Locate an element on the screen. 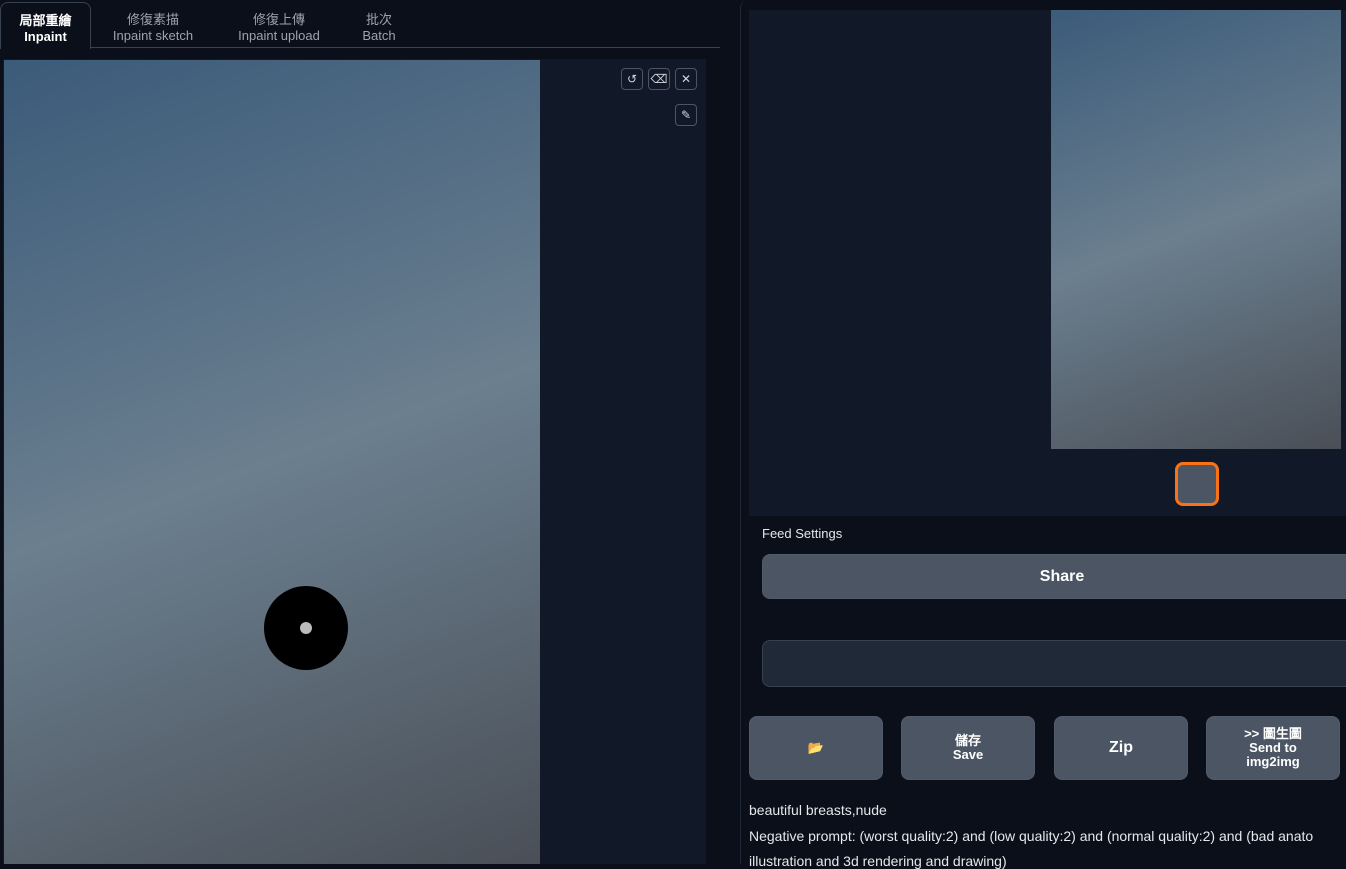 This screenshot has width=1346, height=869. tab-inpaint-upload: 修復上傳 Inpaint upload is located at coordinates (279, 25).